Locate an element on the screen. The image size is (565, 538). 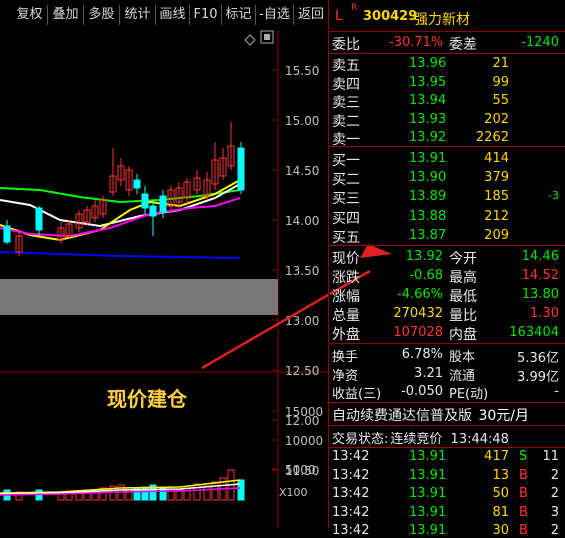
overlay-button: 叠加 is located at coordinates (66, 15).